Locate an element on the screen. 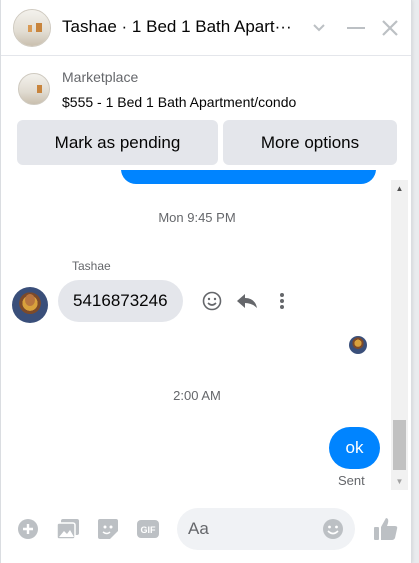  photo-icon is located at coordinates (68, 529).